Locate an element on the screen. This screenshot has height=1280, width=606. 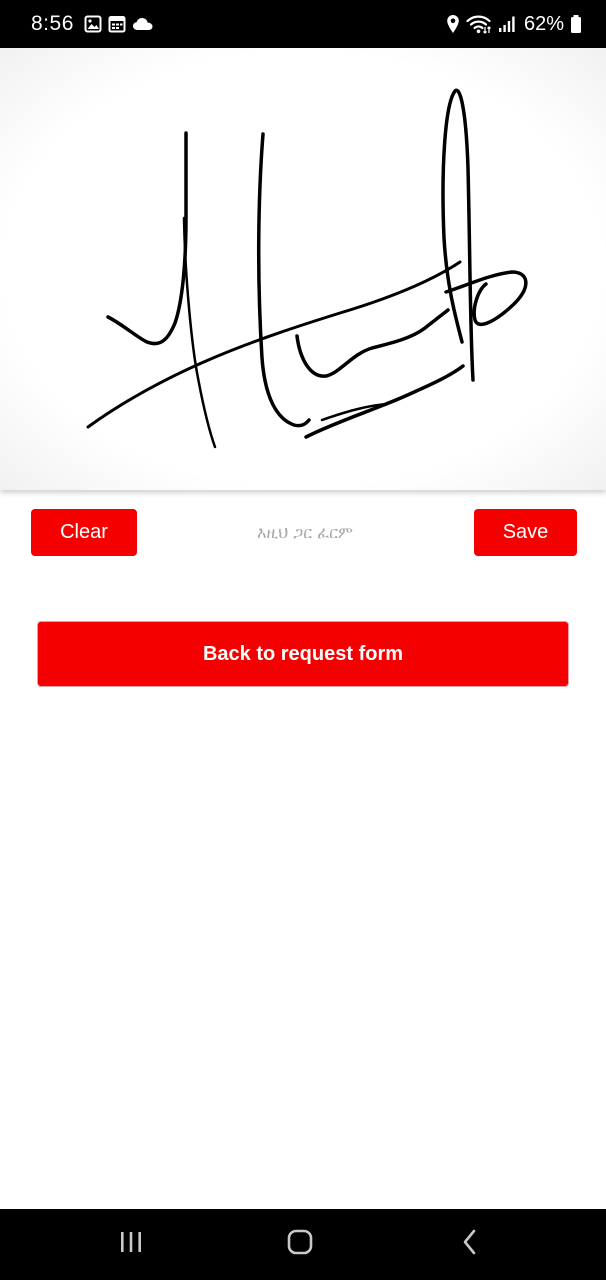
system-navigation-bar is located at coordinates (303, 1244).